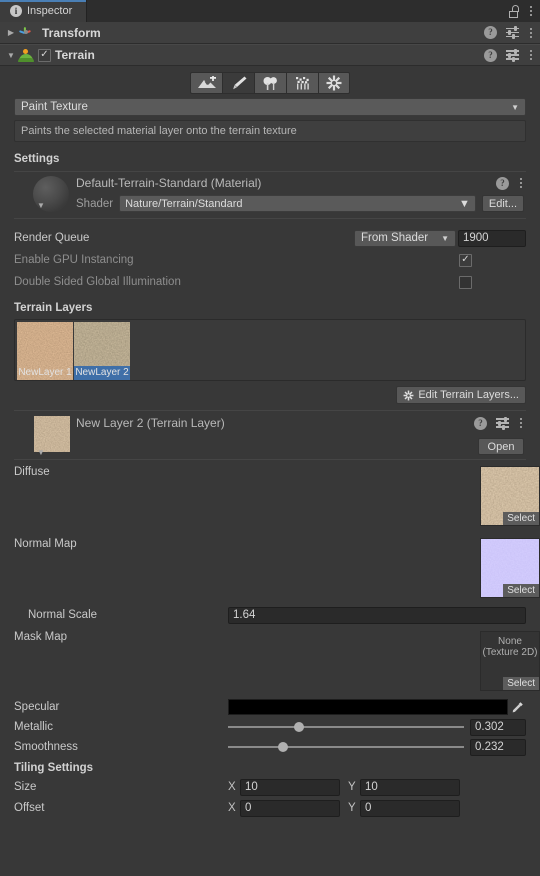 This screenshot has height=876, width=540. I want to click on metallic-label: Metallic, so click(33, 727).